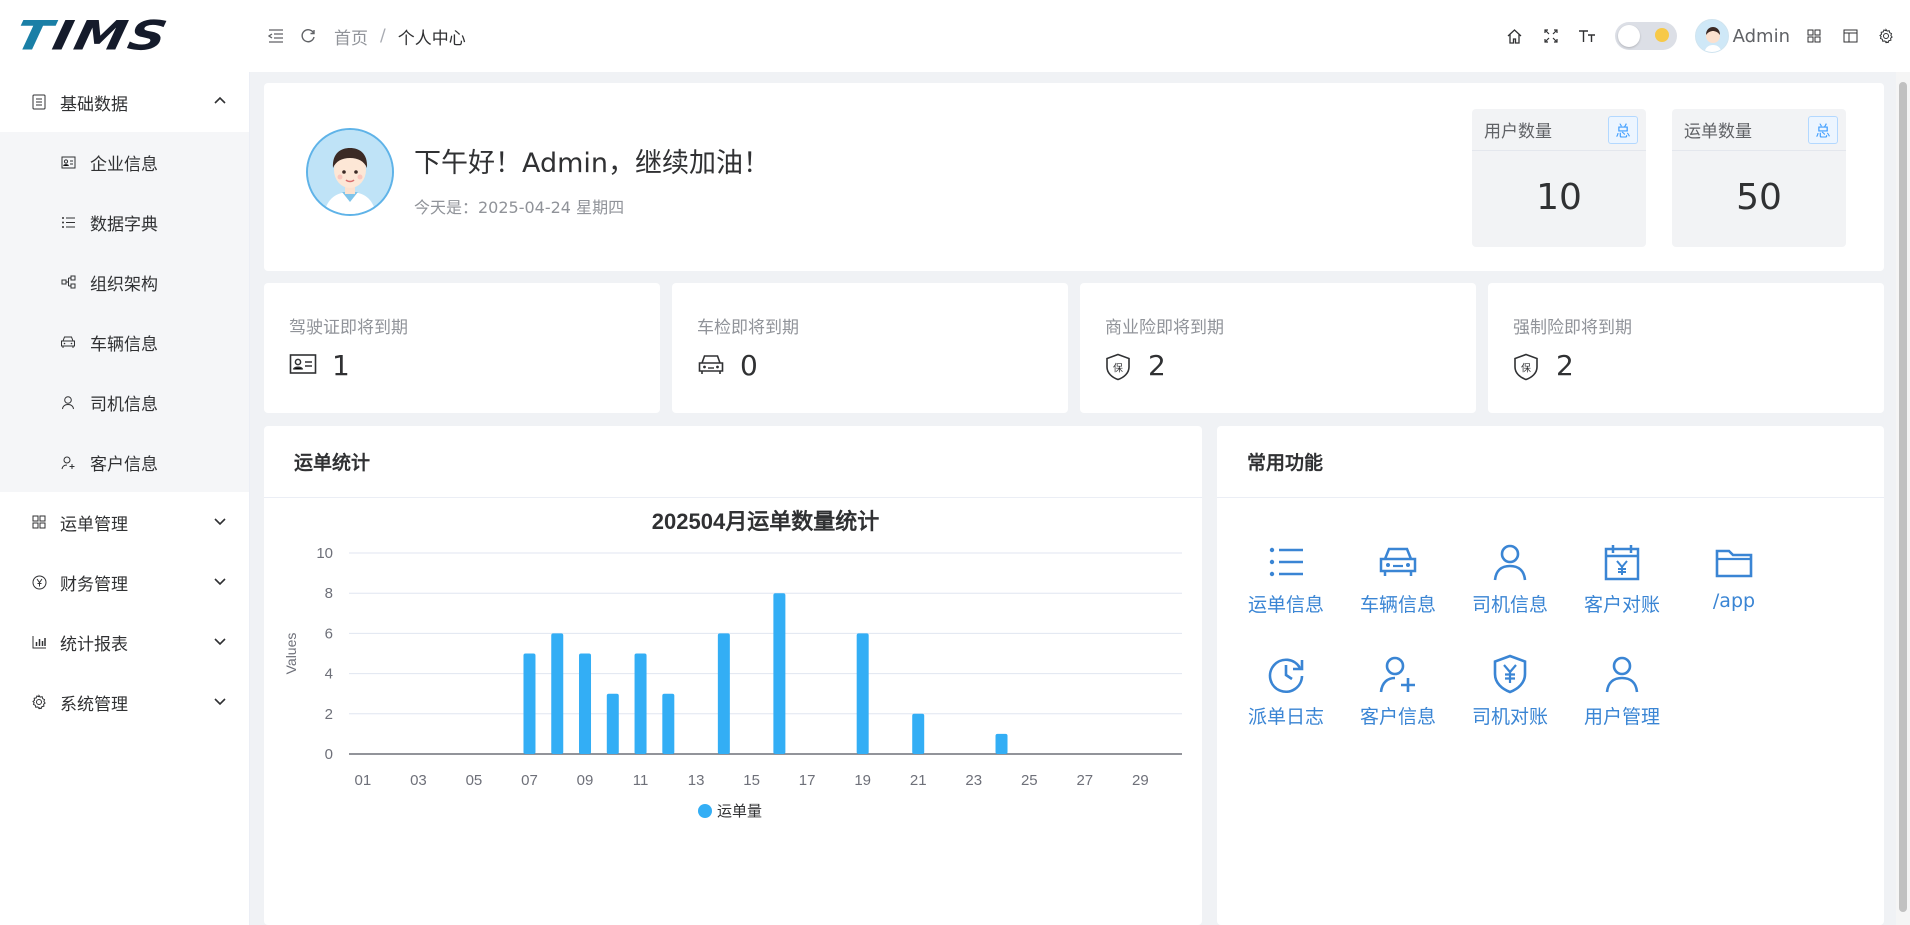  Describe the element at coordinates (1587, 36) in the screenshot. I see `font-size-icon` at that location.